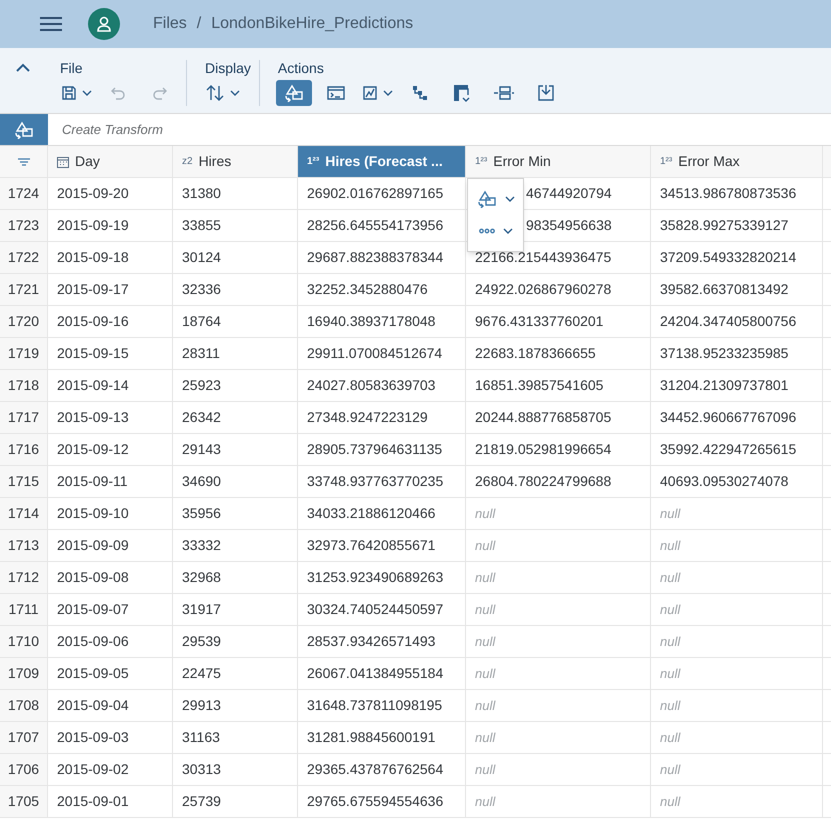  What do you see at coordinates (558, 321) in the screenshot?
I see `table-cell: 9676.431337760201` at bounding box center [558, 321].